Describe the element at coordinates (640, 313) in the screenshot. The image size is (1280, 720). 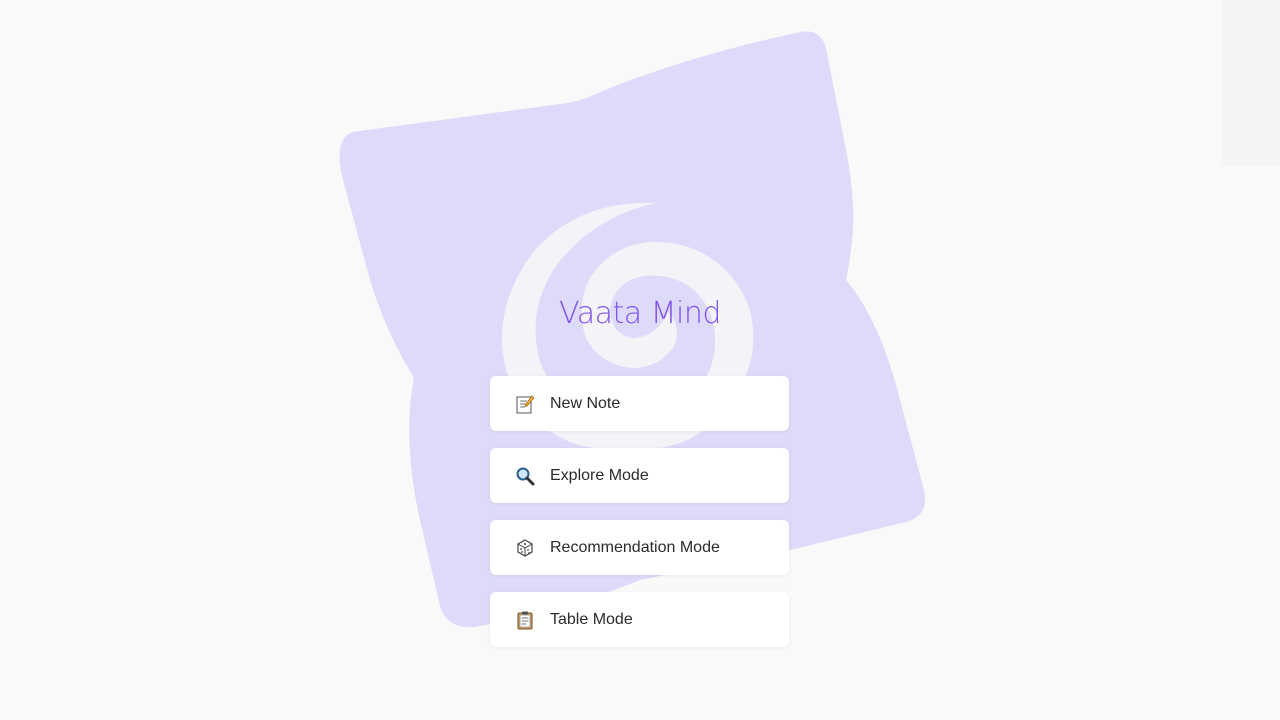
I see `app-title: Vaata Mind` at that location.